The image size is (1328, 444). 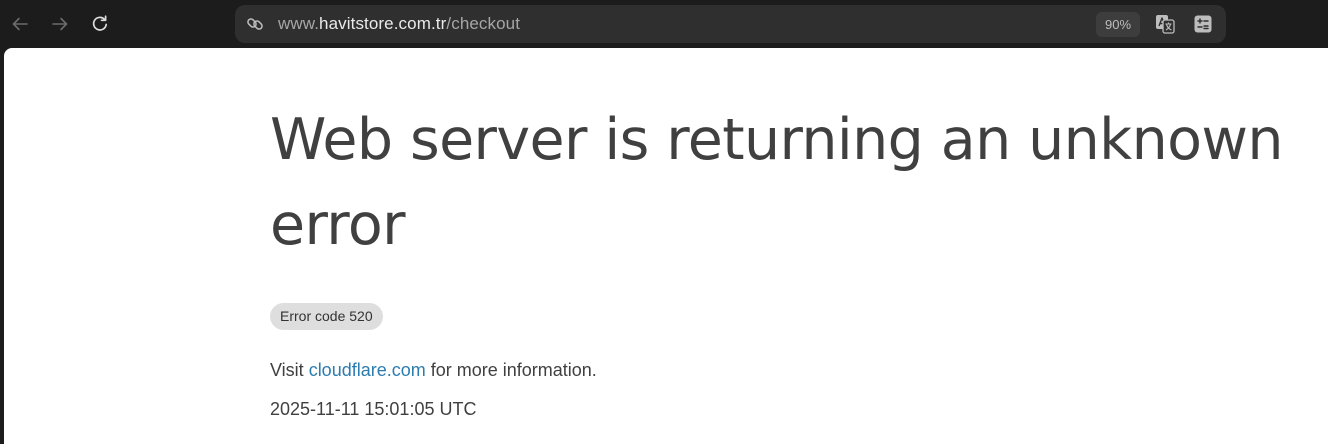 What do you see at coordinates (1118, 24) in the screenshot?
I see `zoom-level-button: 90%` at bounding box center [1118, 24].